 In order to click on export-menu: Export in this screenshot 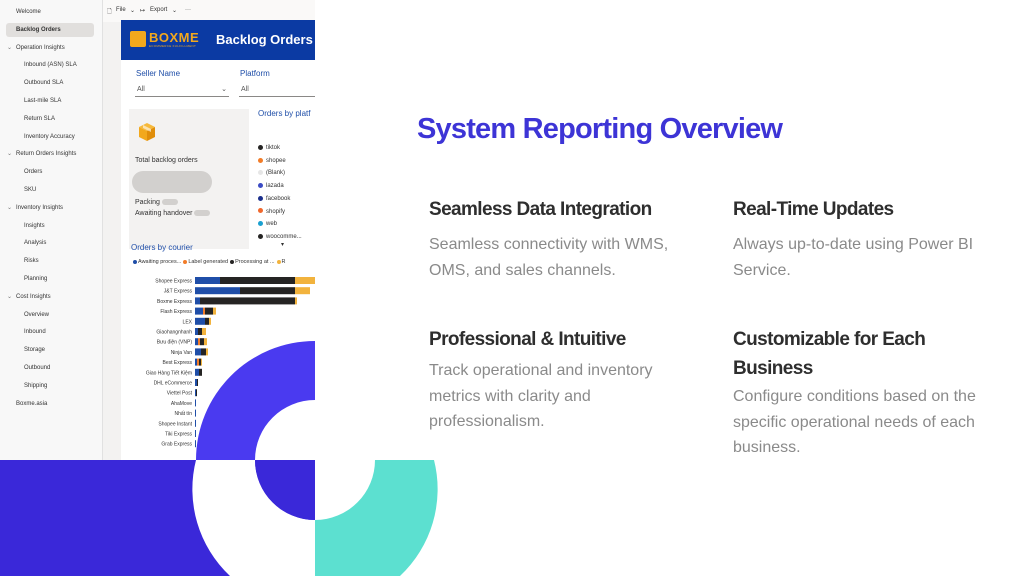, I will do `click(158, 10)`.